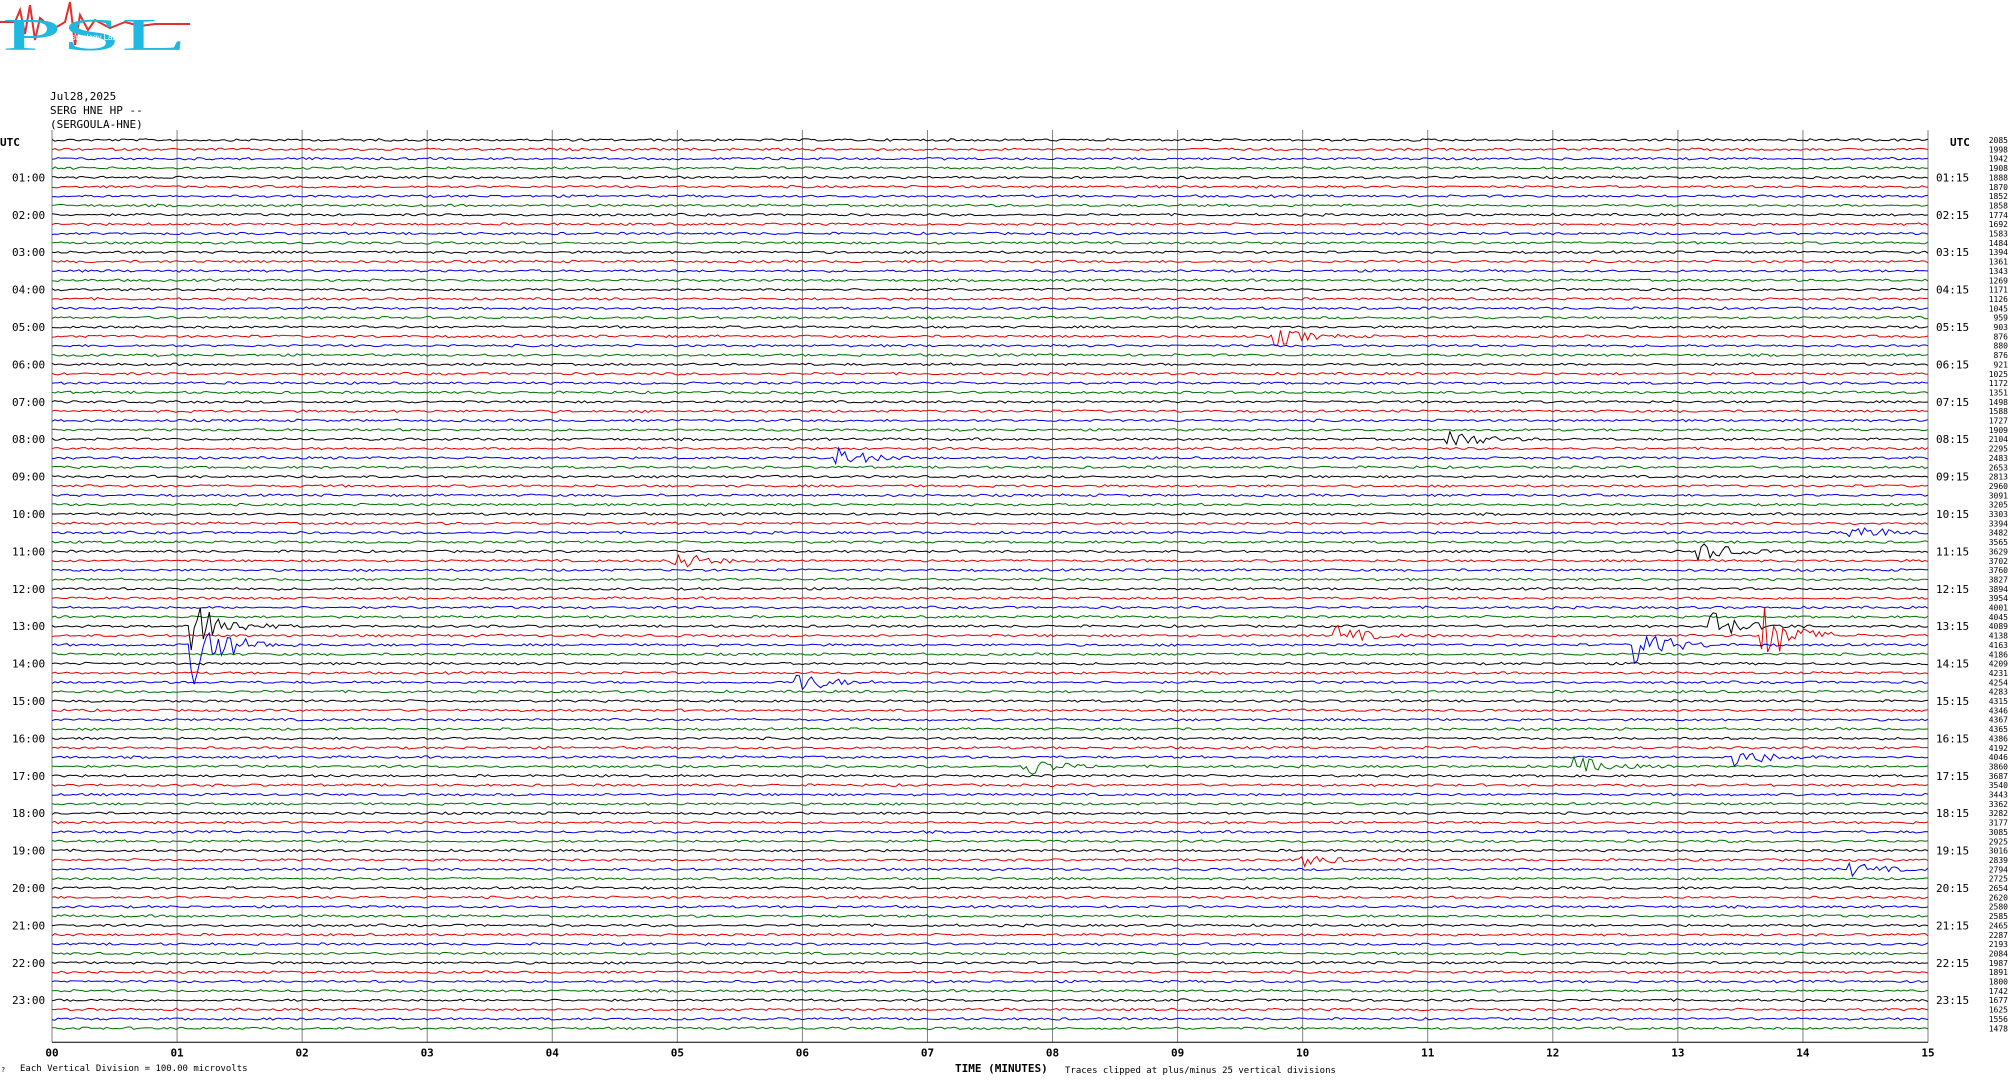 The width and height of the screenshot is (2010, 1080). Describe the element at coordinates (1998, 944) in the screenshot. I see `right-count-label: 2193` at that location.